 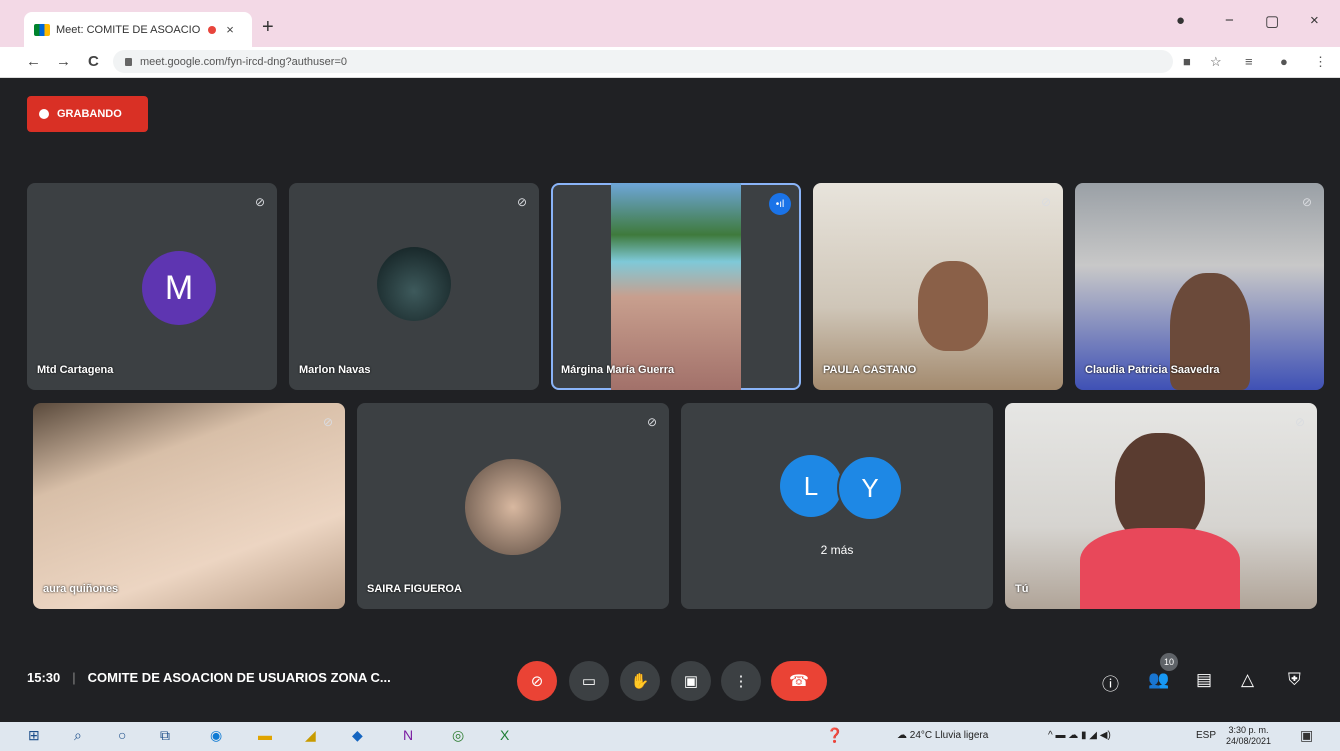 What do you see at coordinates (834, 735) in the screenshot?
I see `help-icon: ❓` at bounding box center [834, 735].